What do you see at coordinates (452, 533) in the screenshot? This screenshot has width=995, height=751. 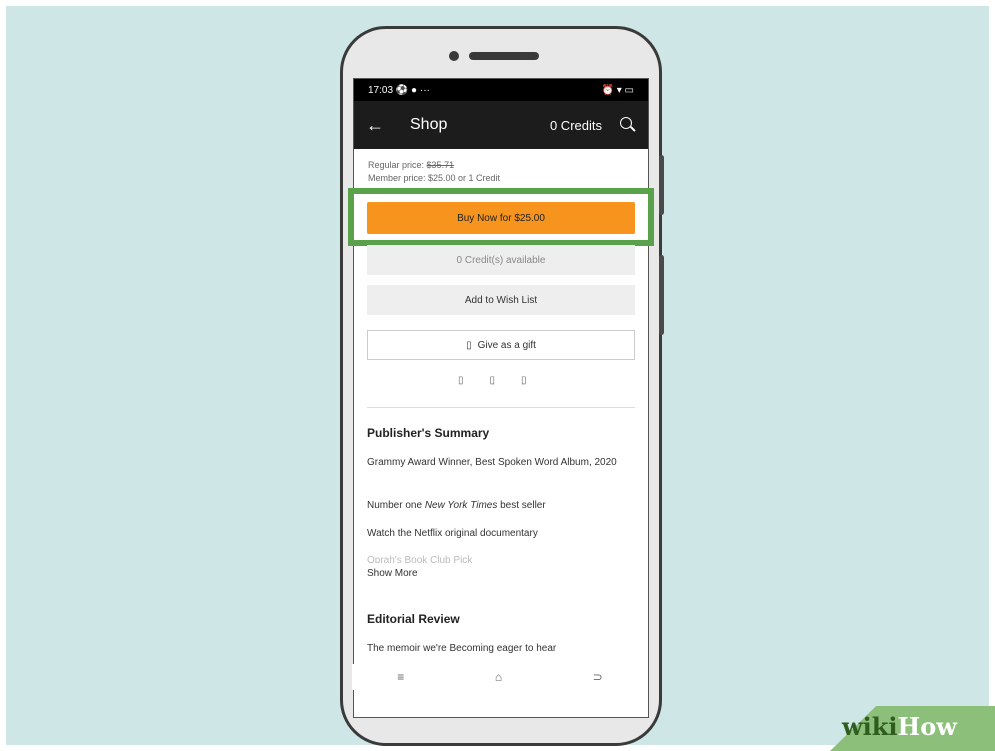 I see `summary-line-3: Watch the Netflix original documentary` at bounding box center [452, 533].